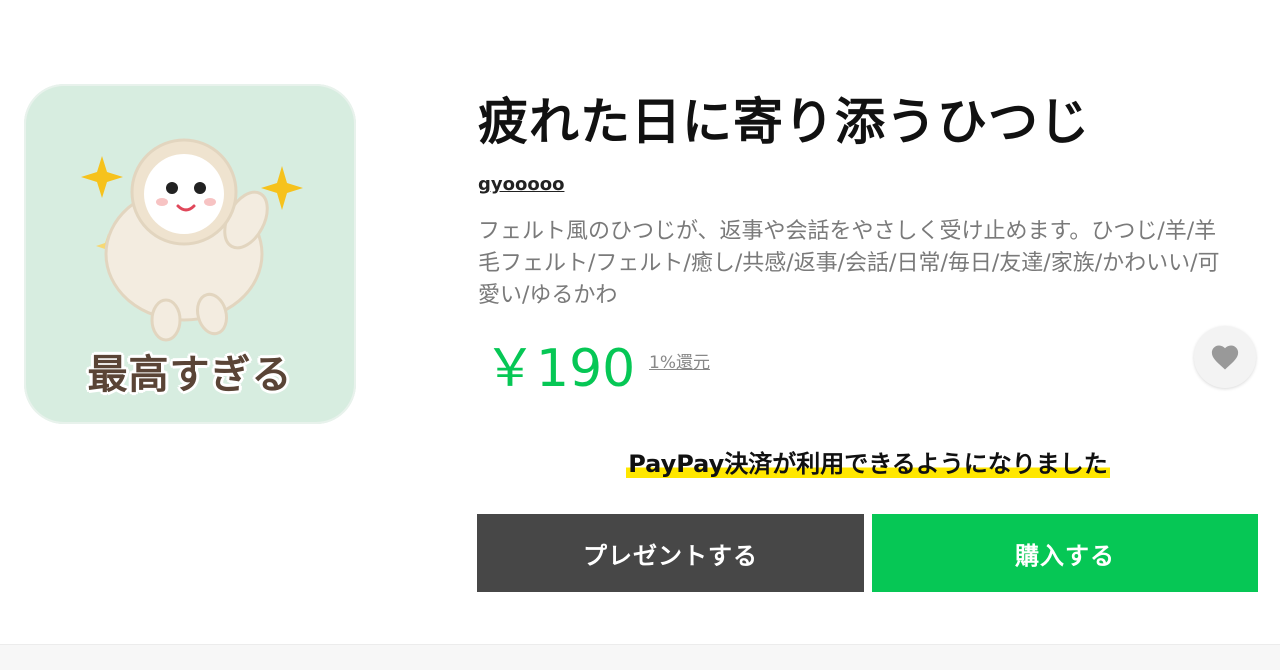  I want to click on heart-icon, so click(1225, 357).